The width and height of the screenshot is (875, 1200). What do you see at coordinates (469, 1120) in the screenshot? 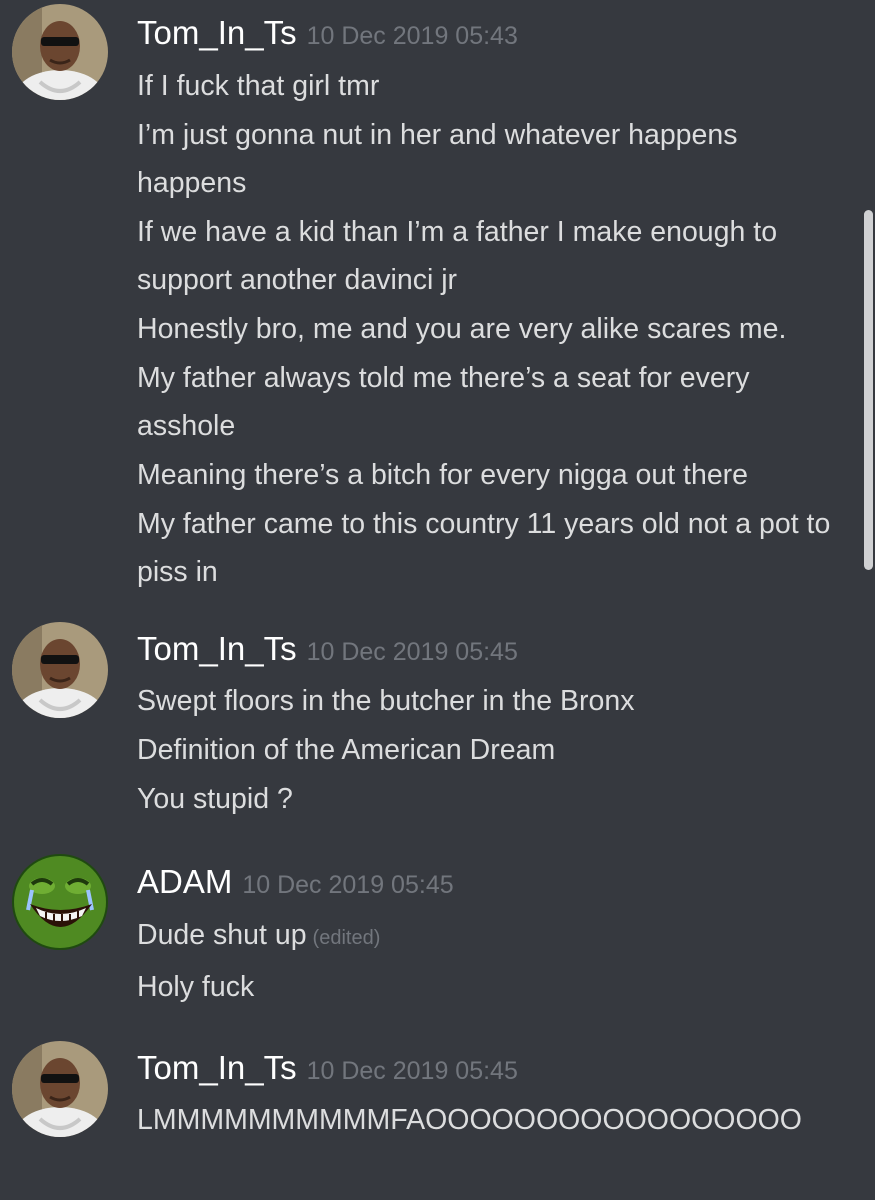
I see `message-text: LMMMMMMMMMMFAOOOOOOOOOOOOOOOOO` at bounding box center [469, 1120].